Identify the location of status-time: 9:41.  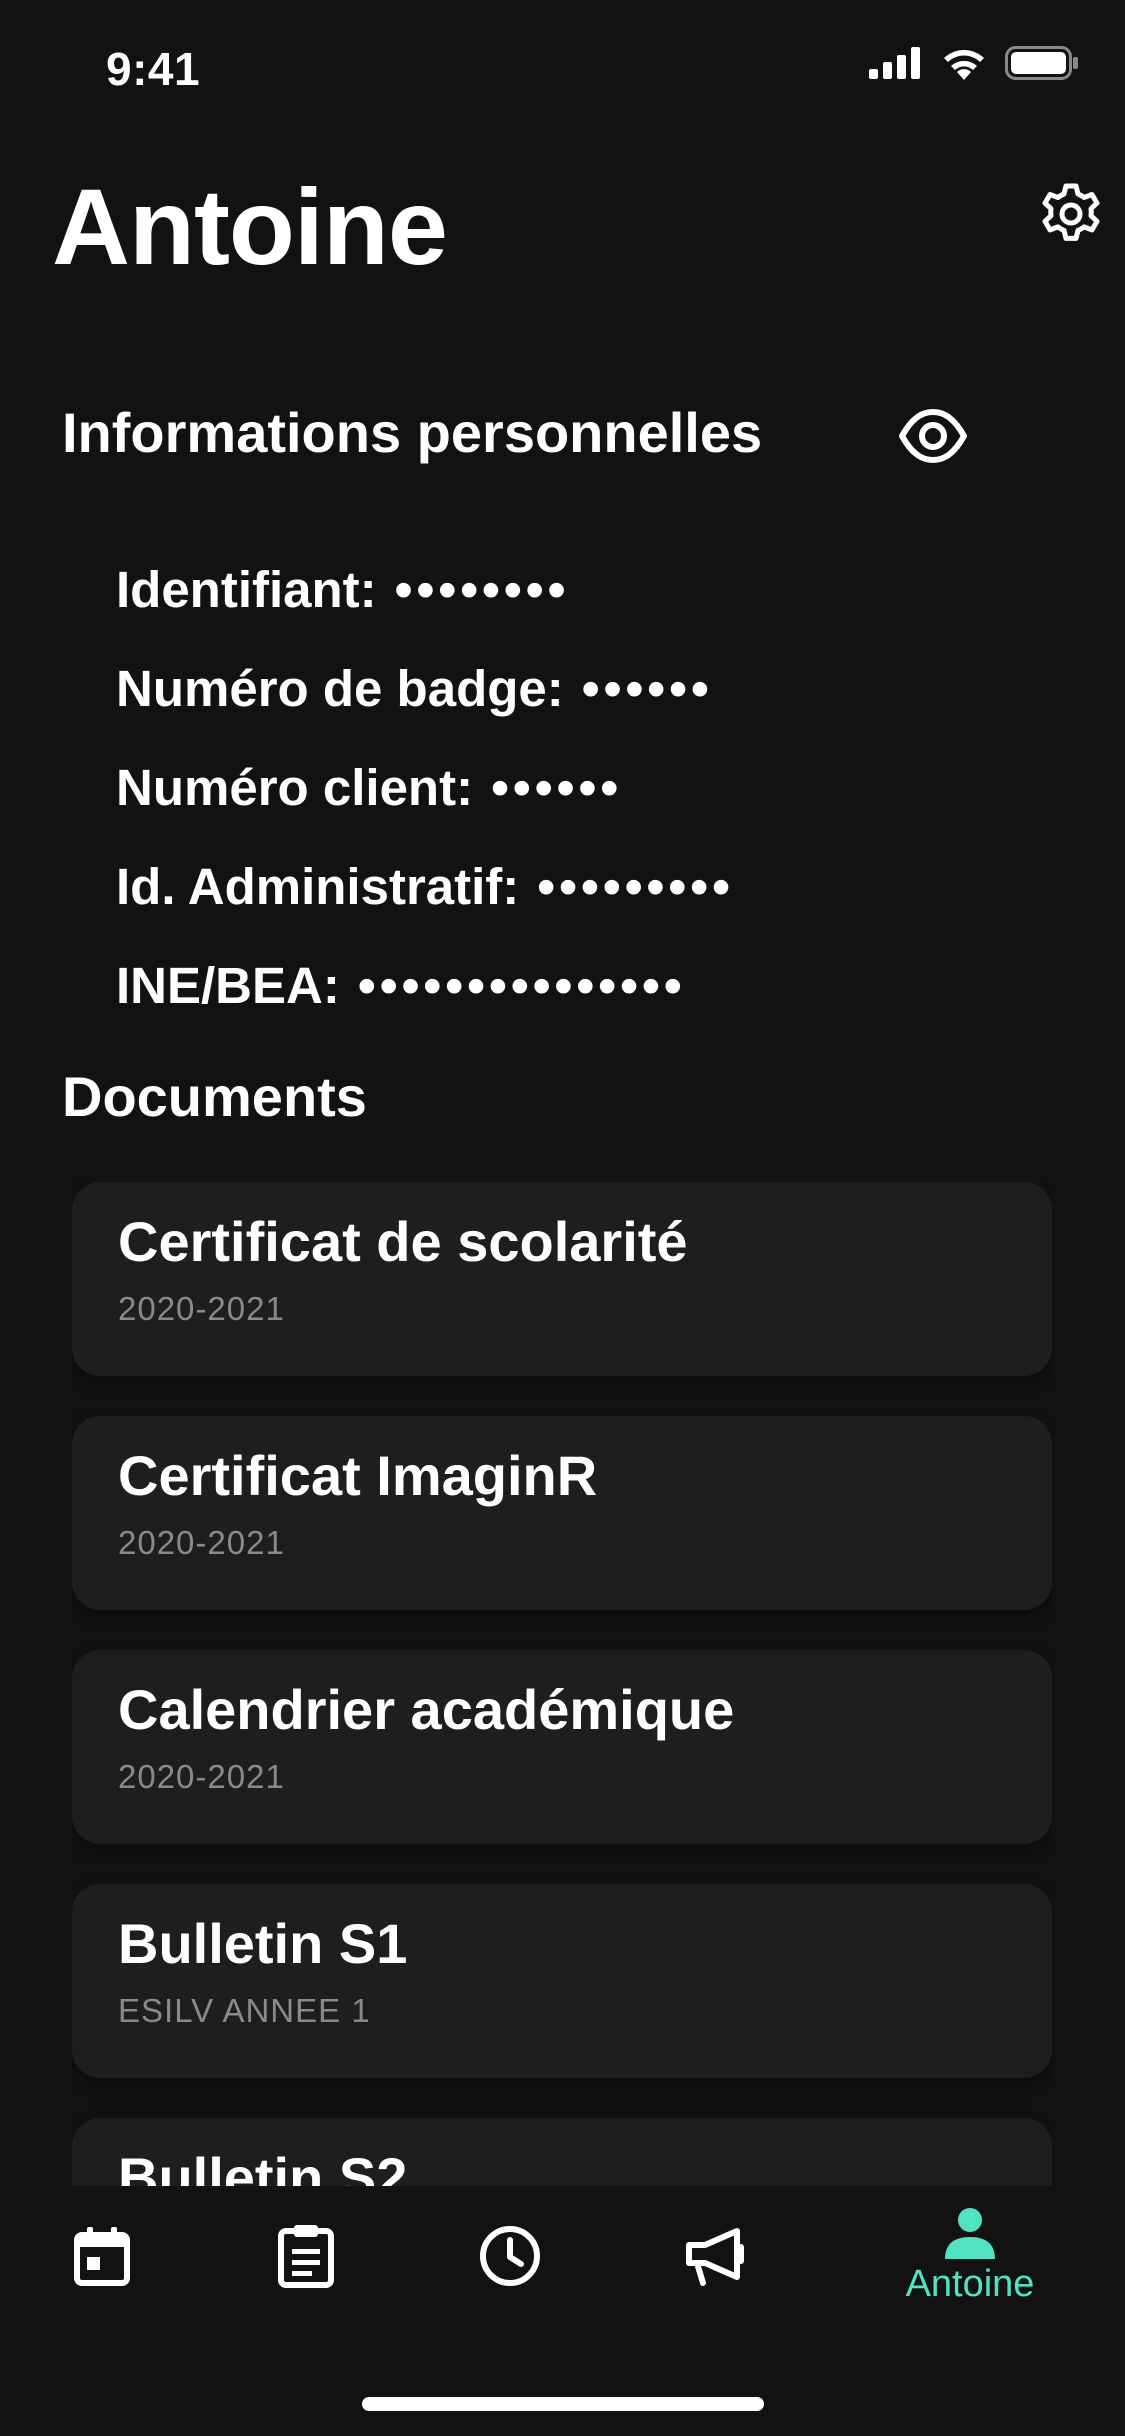
(153, 69).